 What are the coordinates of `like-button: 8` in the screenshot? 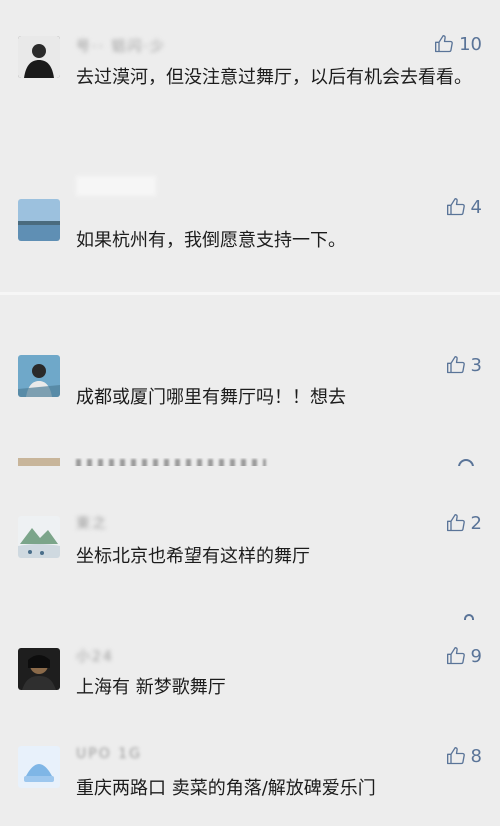 It's located at (464, 756).